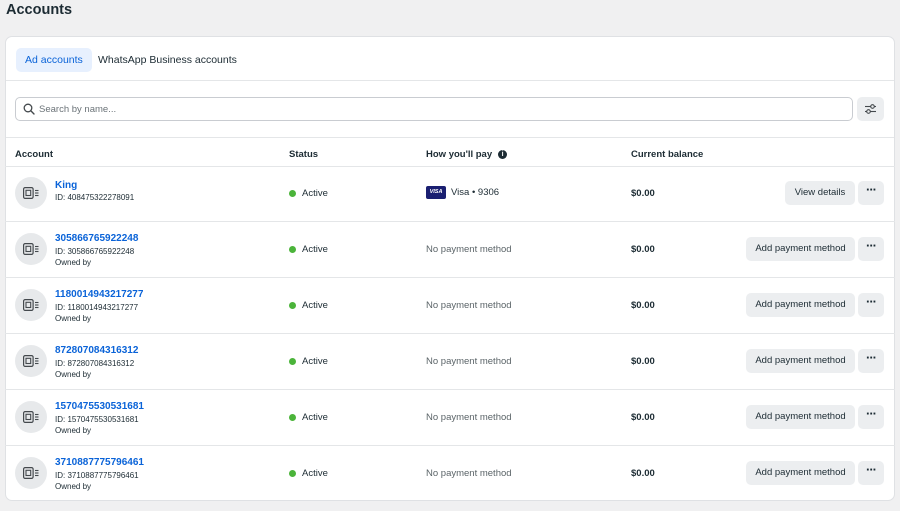 The image size is (900, 511). I want to click on column-header-account: Account, so click(34, 154).